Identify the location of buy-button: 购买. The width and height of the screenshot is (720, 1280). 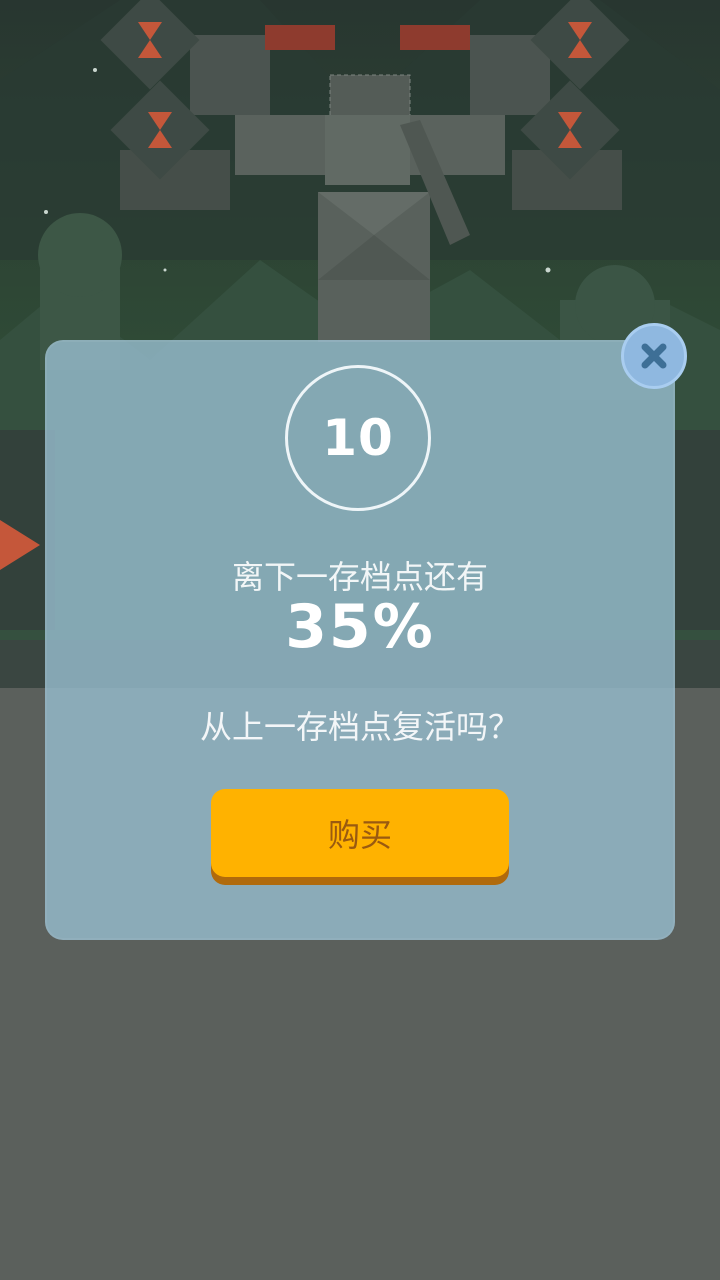
(360, 833).